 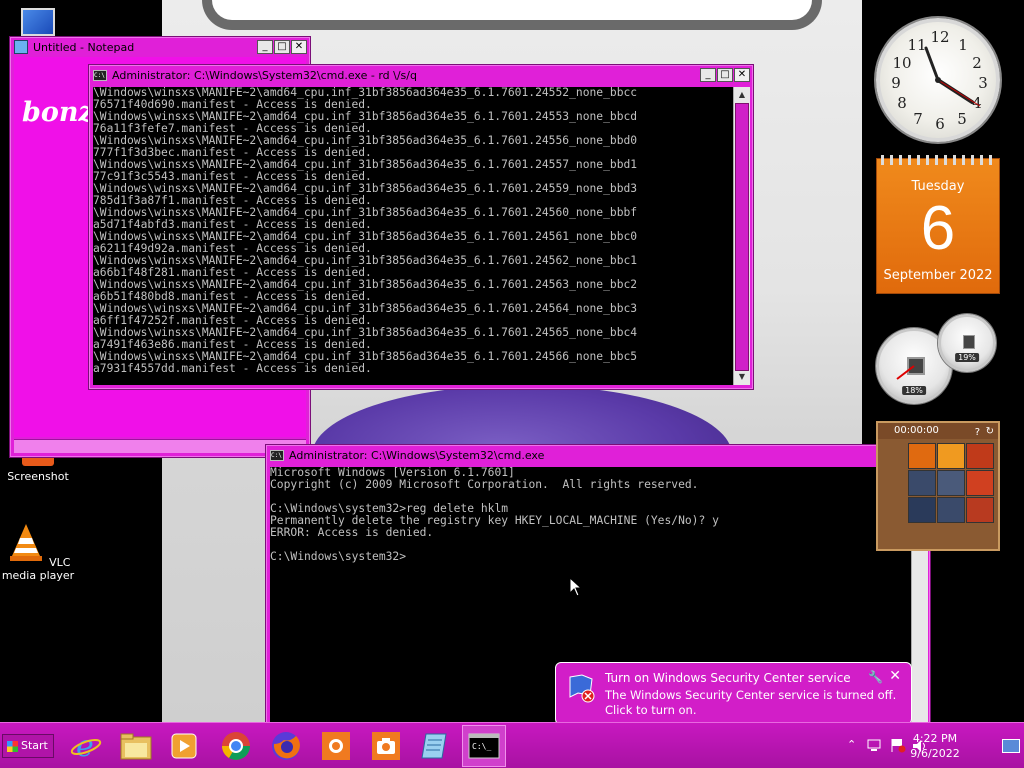 What do you see at coordinates (977, 433) in the screenshot?
I see `puzzle-help-icon: ?` at bounding box center [977, 433].